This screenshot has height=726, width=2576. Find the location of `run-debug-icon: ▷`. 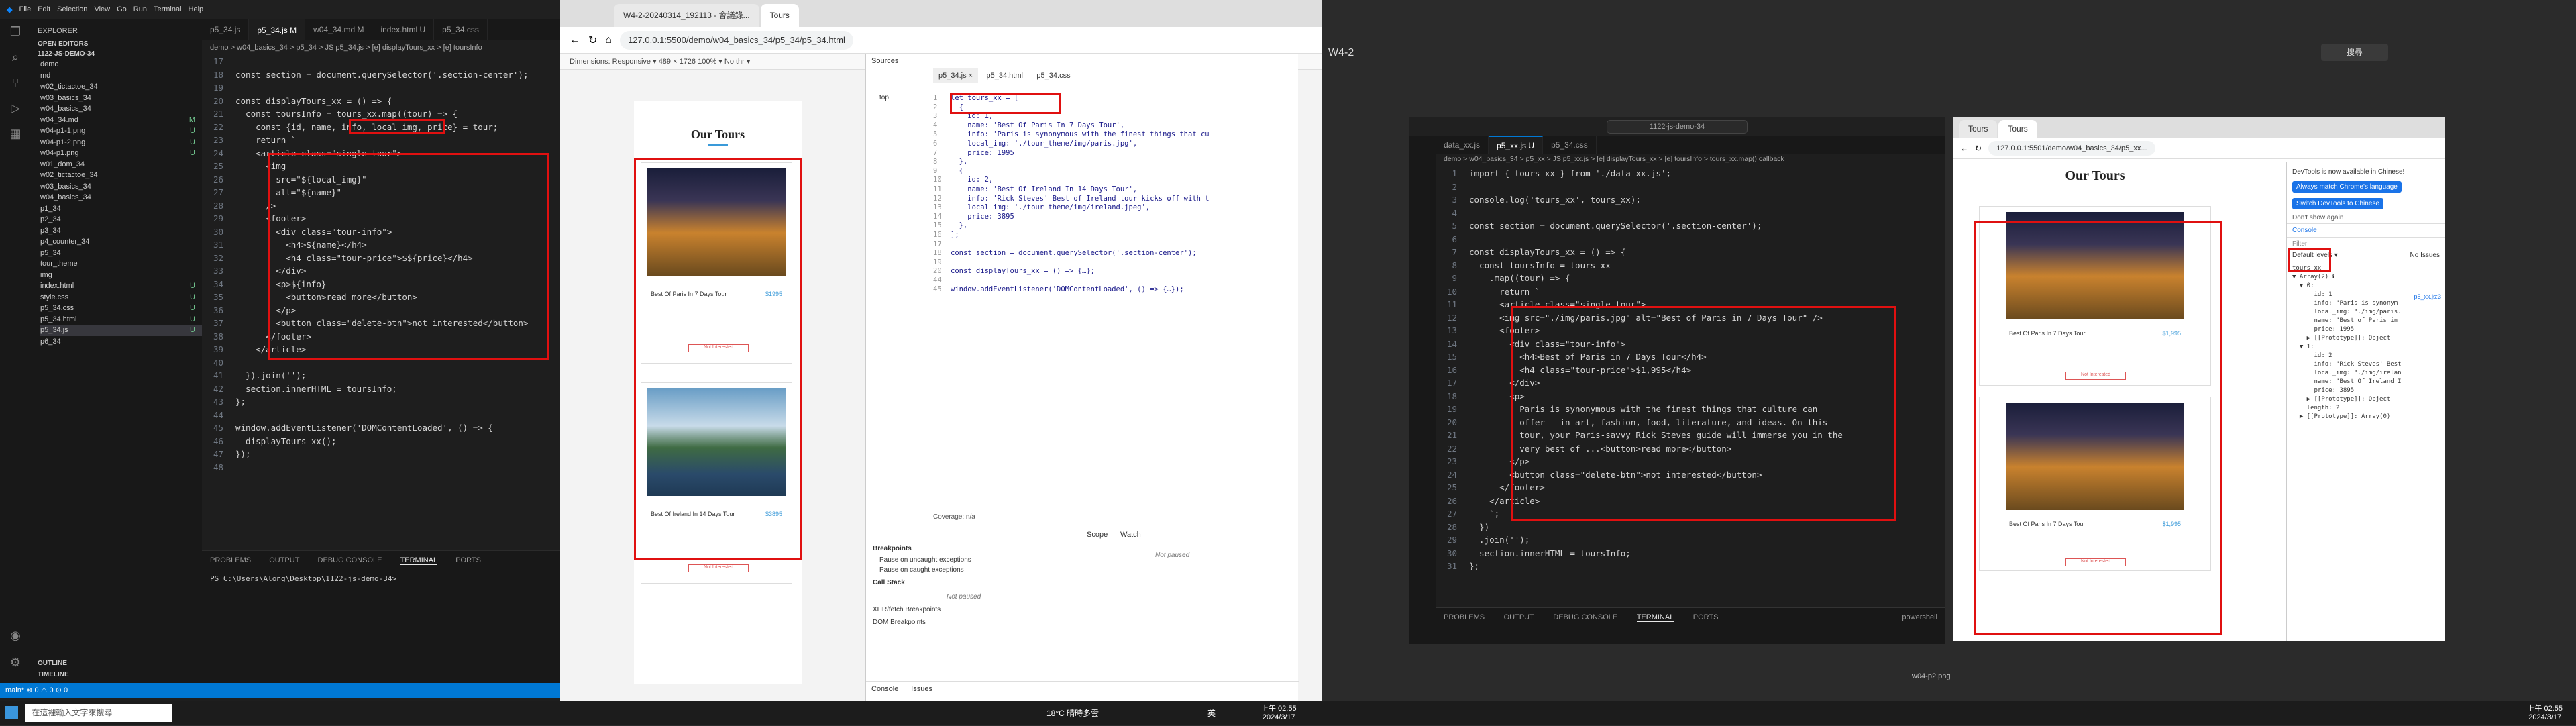

run-debug-icon: ▷ is located at coordinates (15, 108).